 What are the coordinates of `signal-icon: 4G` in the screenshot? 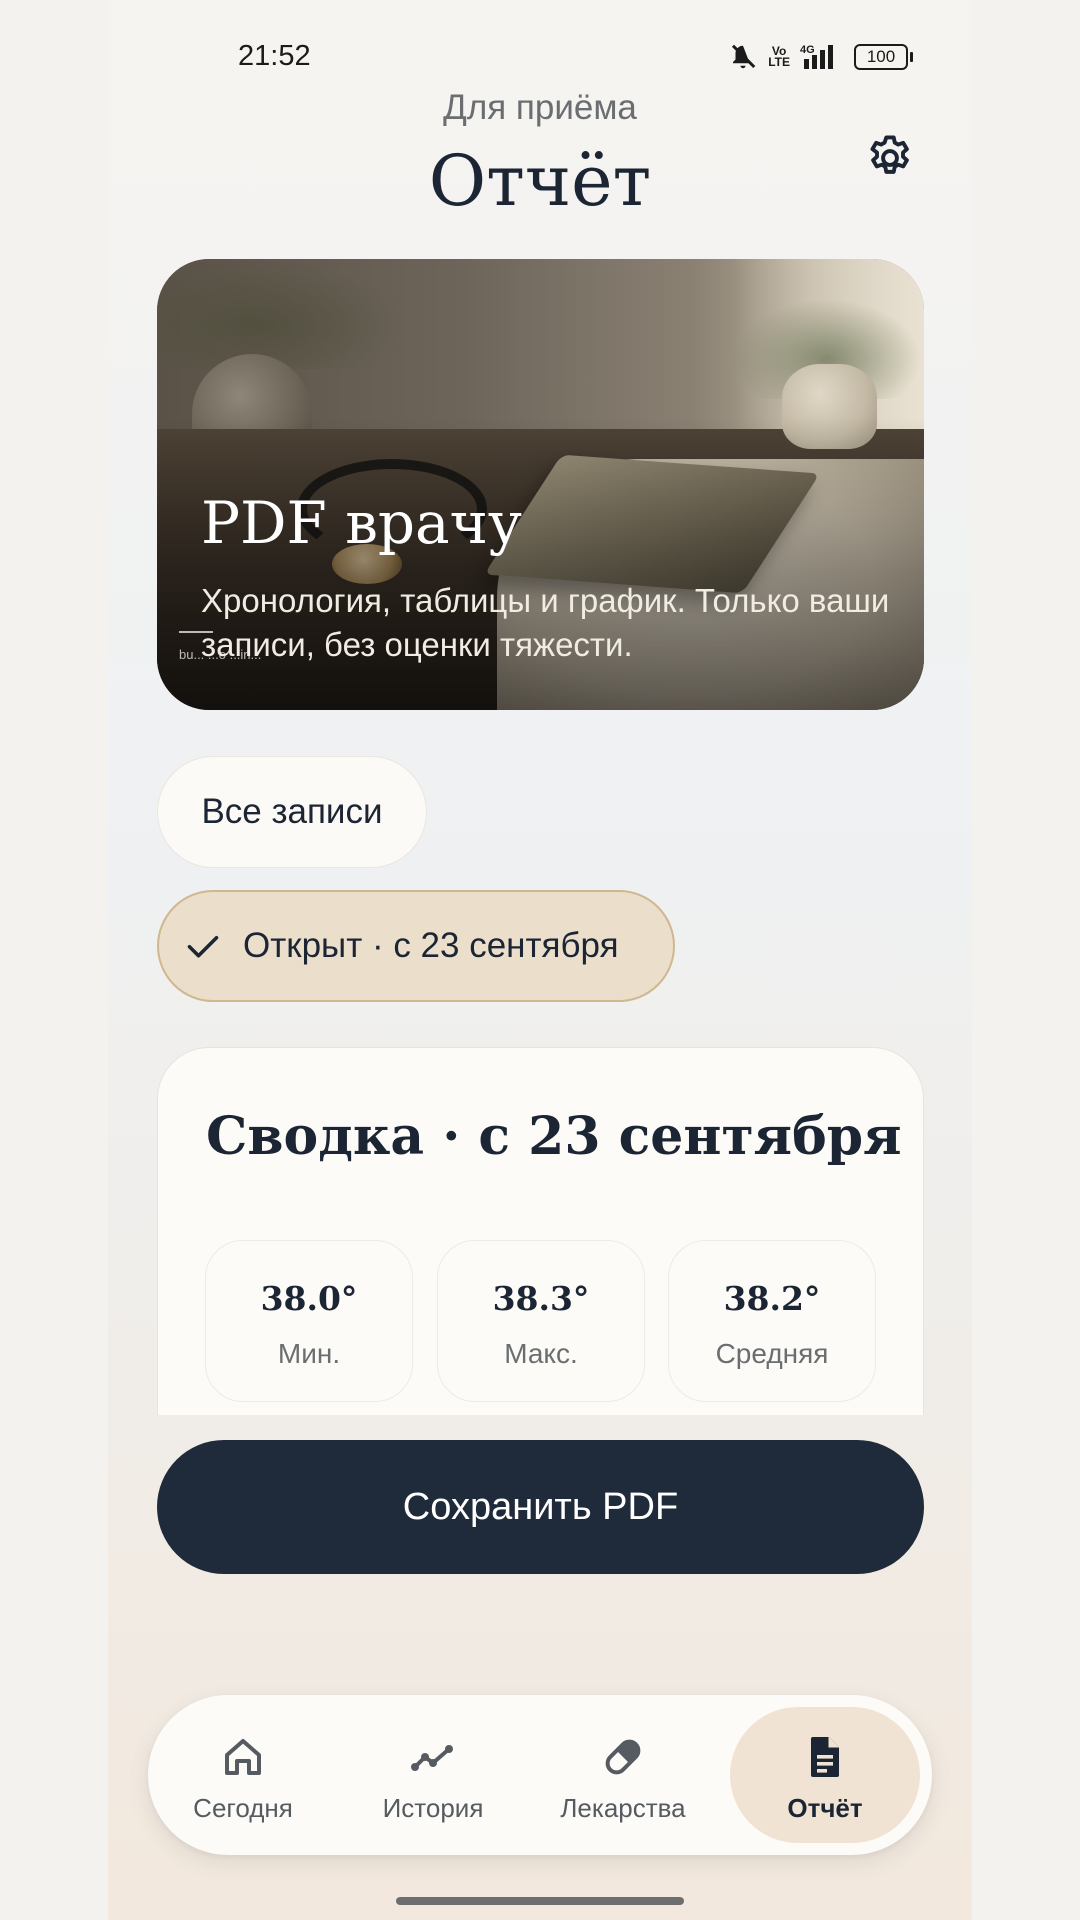 It's located at (816, 56).